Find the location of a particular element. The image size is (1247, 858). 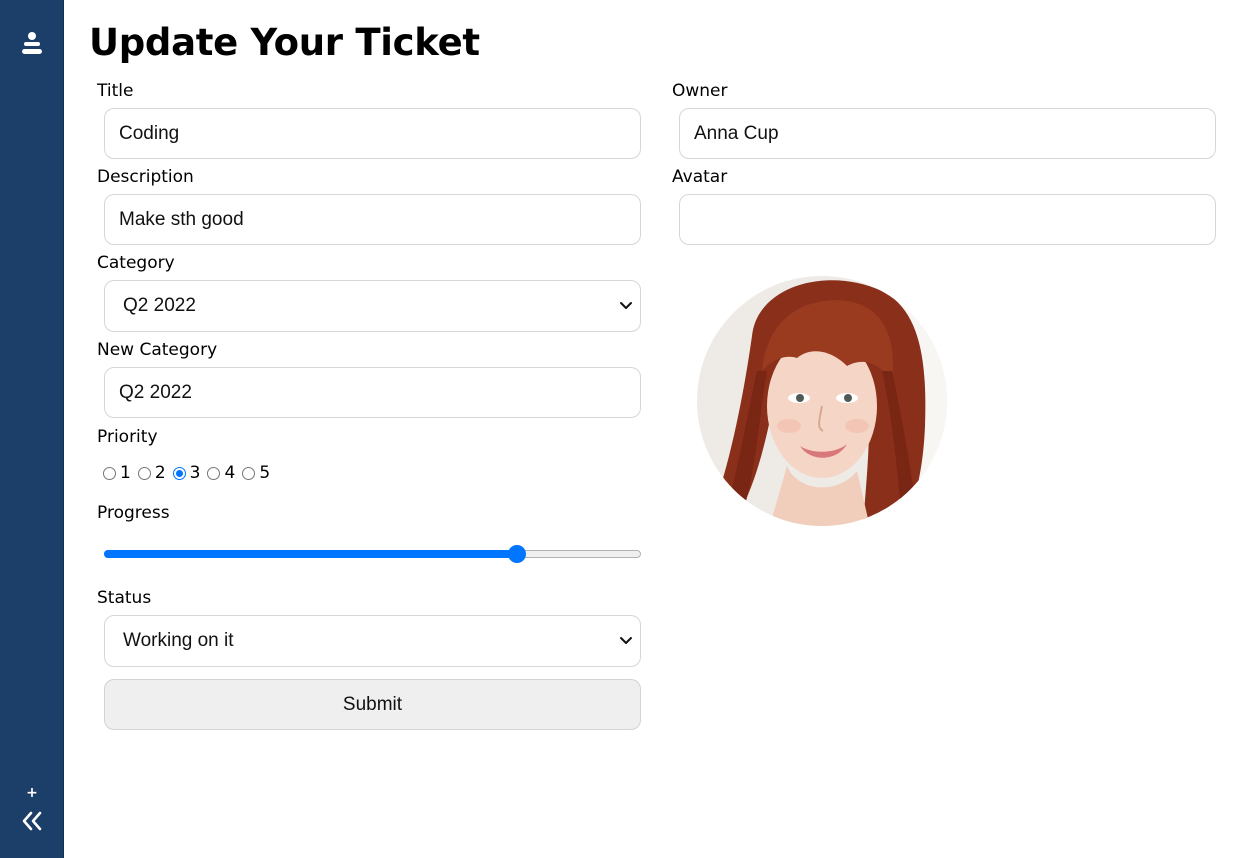

priority-option-label: 2 is located at coordinates (160, 473).